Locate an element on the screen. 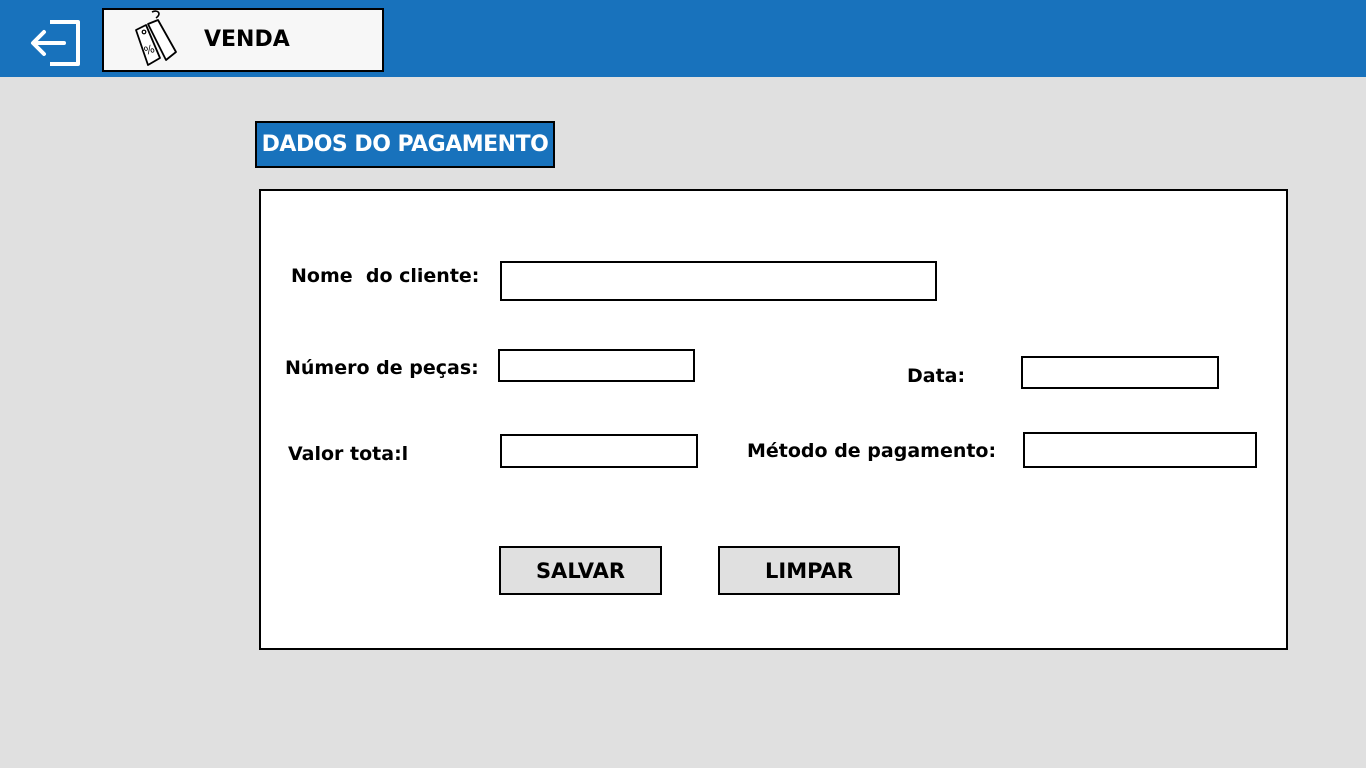 Image resolution: width=1366 pixels, height=768 pixels. exit-arrow-icon is located at coordinates (55, 43).